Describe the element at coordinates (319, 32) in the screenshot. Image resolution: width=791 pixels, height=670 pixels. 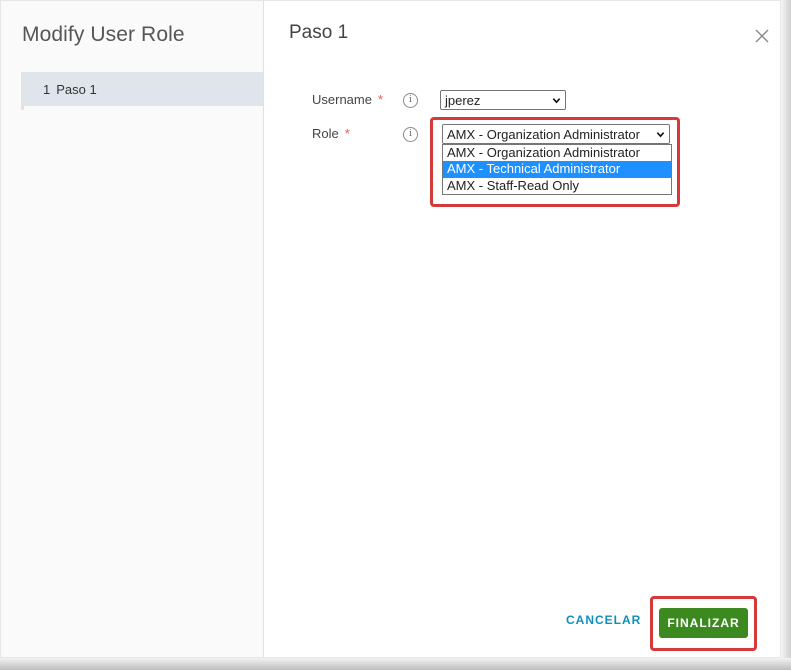
I see `step-title: Paso 1` at that location.